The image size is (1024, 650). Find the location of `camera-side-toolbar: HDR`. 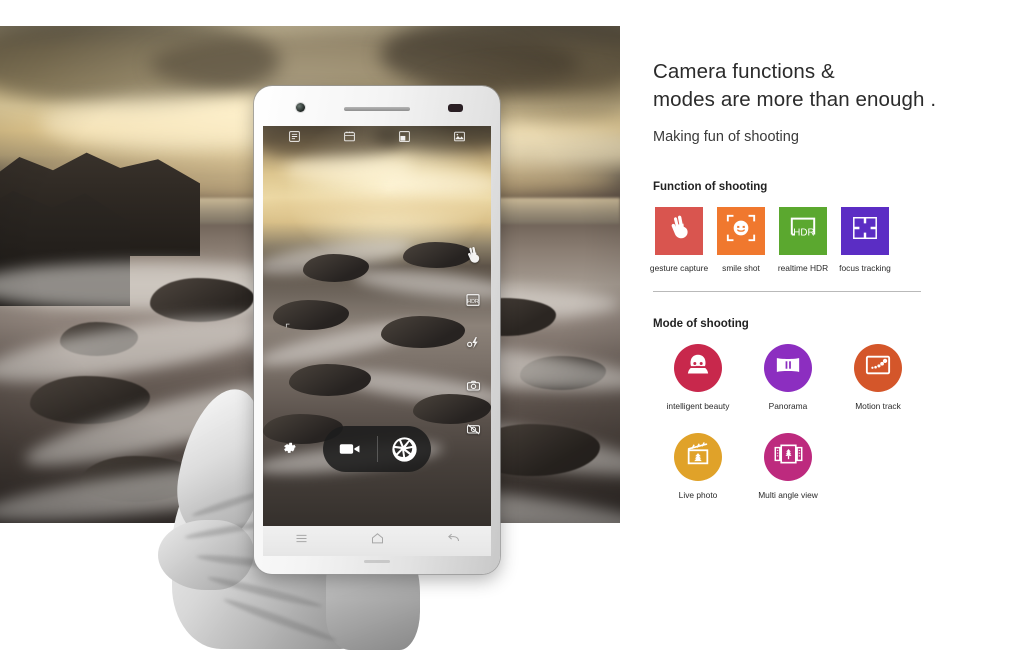

camera-side-toolbar: HDR is located at coordinates (473, 344).